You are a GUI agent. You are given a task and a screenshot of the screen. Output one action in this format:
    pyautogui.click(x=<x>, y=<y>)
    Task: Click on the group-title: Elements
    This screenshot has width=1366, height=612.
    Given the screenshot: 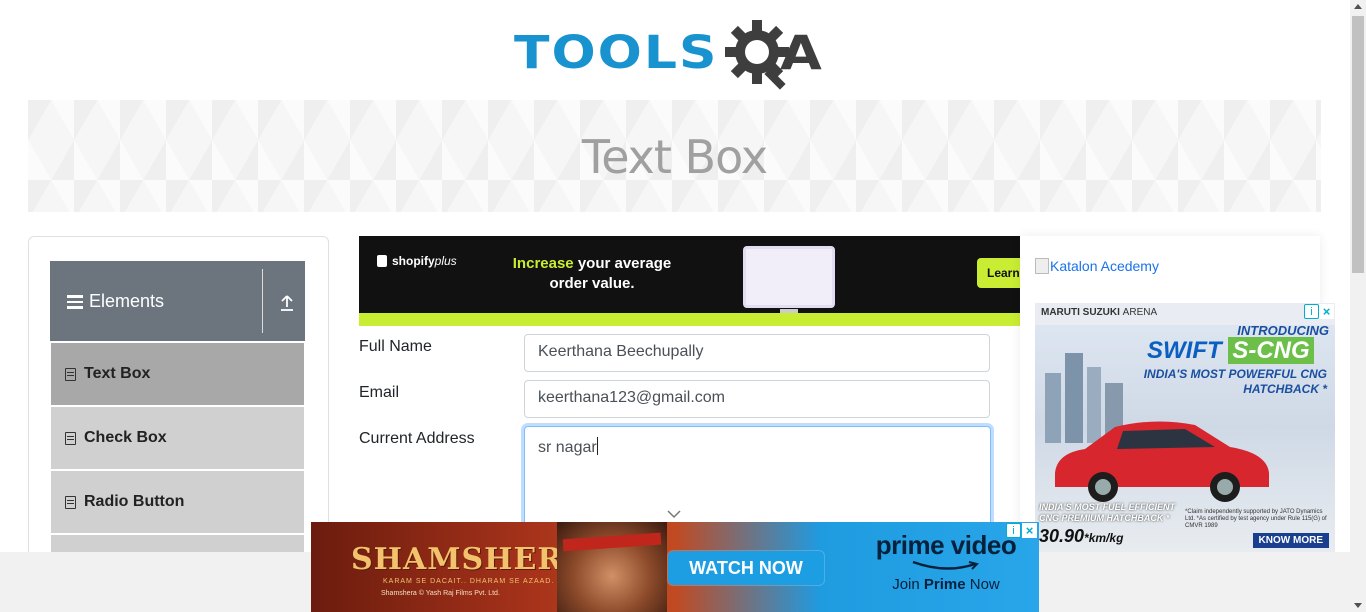 What is the action you would take?
    pyautogui.click(x=127, y=301)
    